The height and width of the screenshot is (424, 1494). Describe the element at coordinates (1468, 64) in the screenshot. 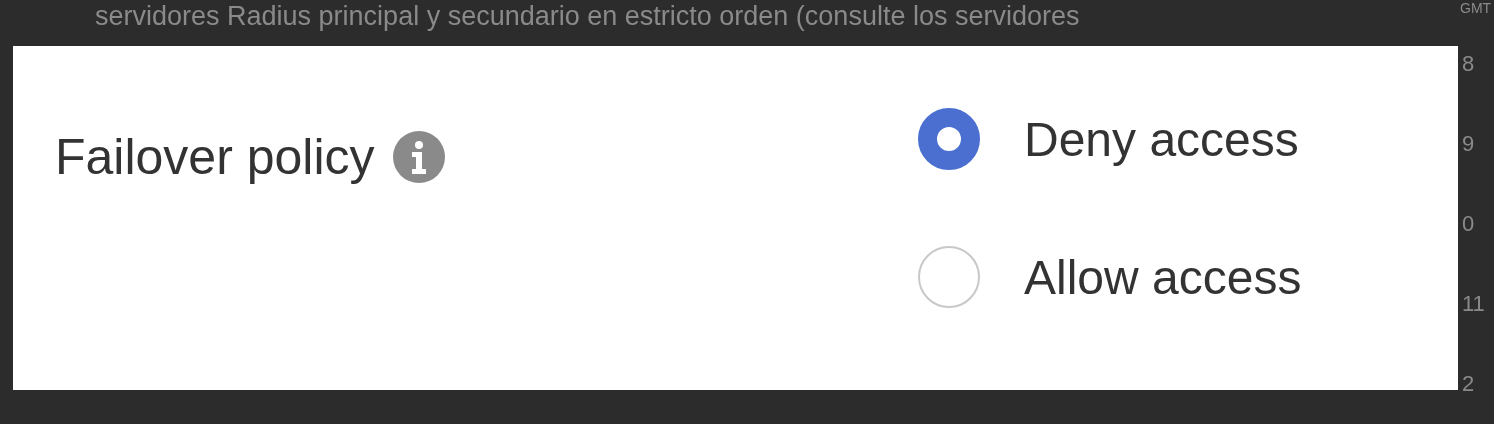

I see `table-cell-text: 8` at that location.